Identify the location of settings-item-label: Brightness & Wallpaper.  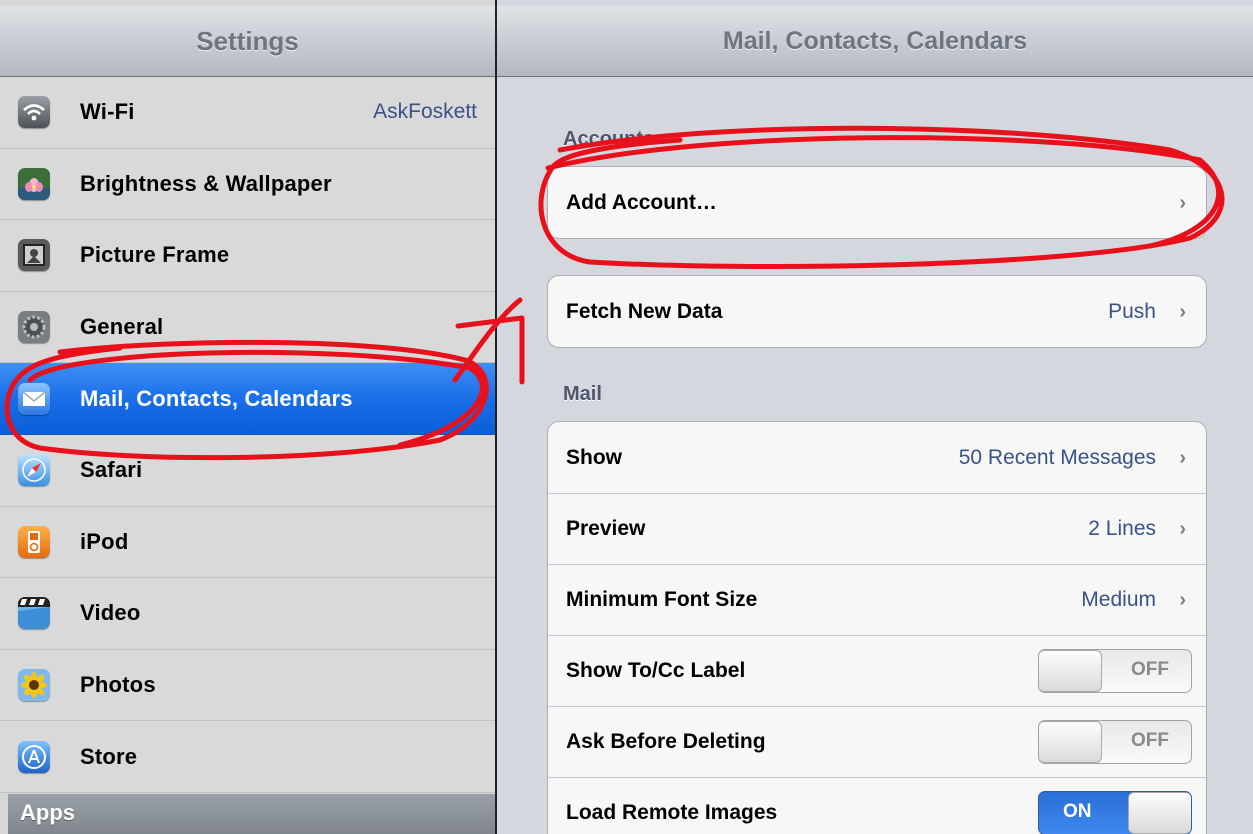
(206, 183).